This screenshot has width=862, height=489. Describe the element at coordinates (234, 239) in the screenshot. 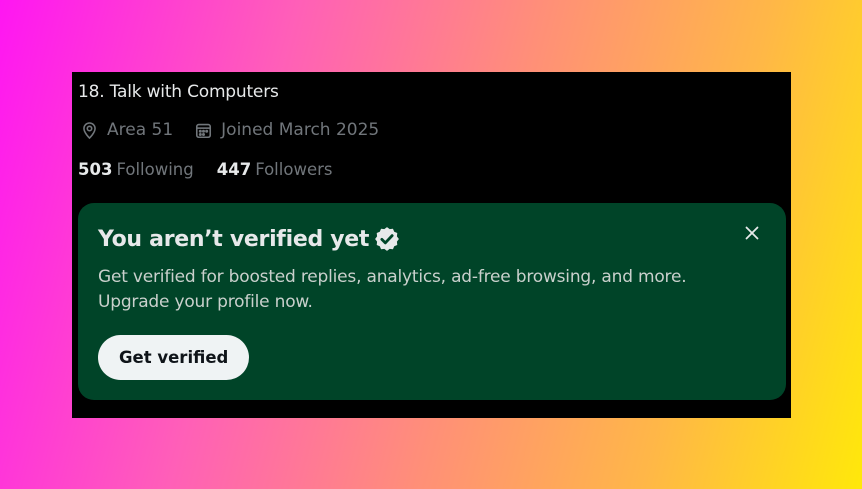

I see `verification-title-text: You aren’t verified yet` at that location.